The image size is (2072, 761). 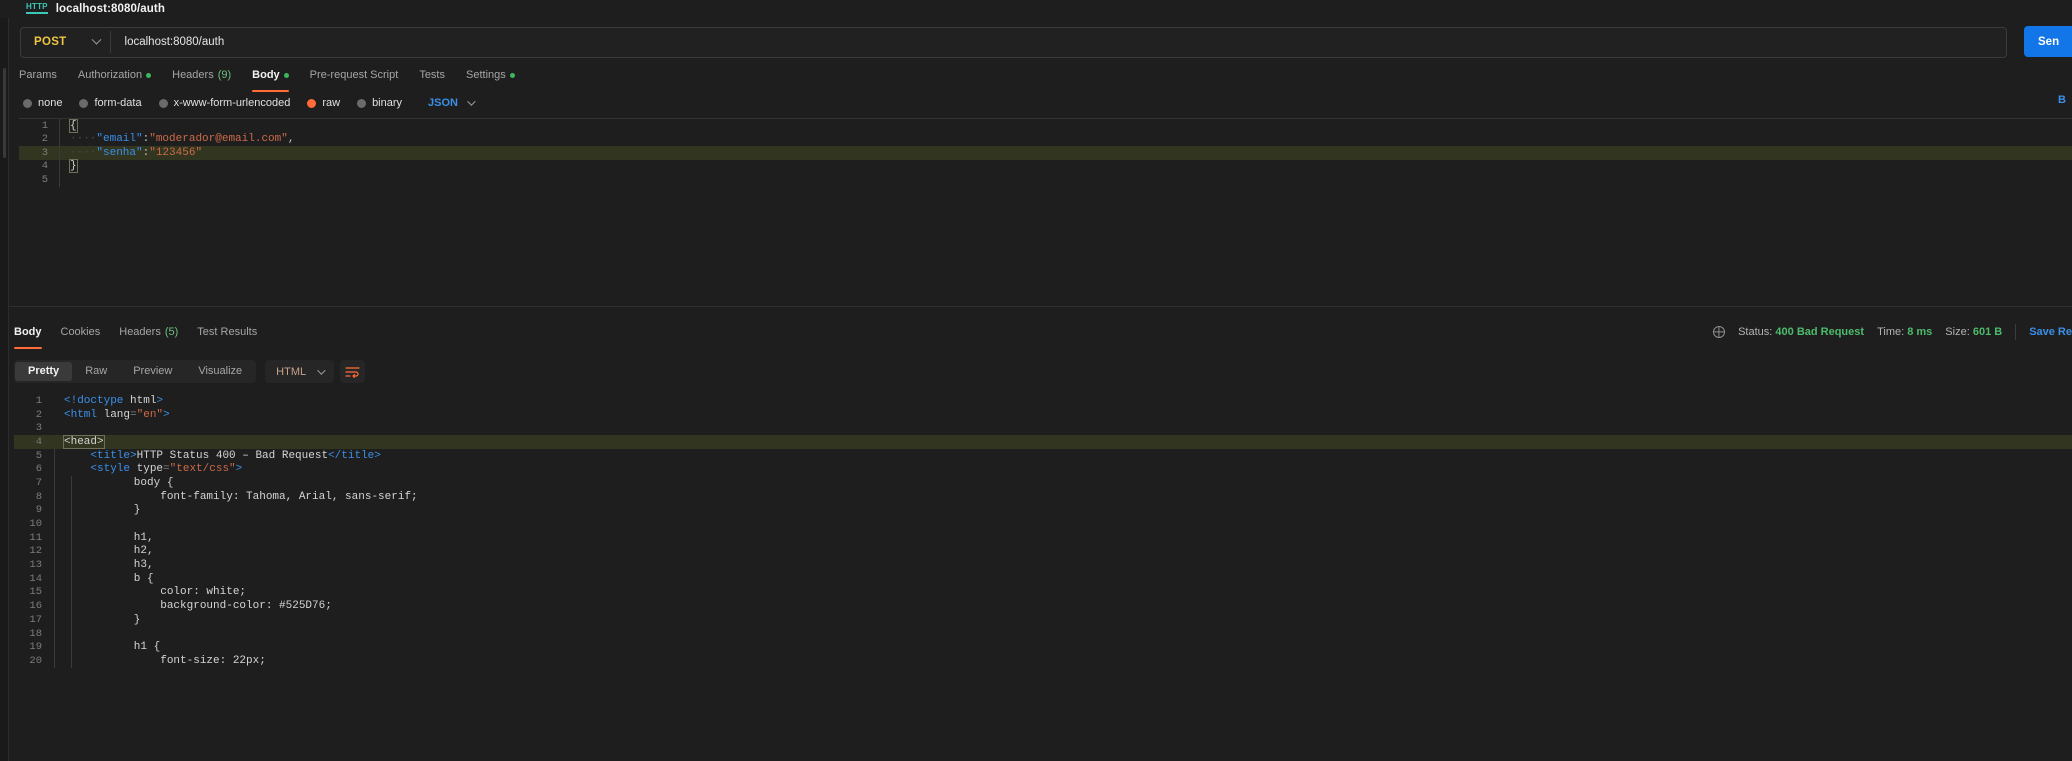 What do you see at coordinates (83, 139) in the screenshot?
I see `code-token: ····` at bounding box center [83, 139].